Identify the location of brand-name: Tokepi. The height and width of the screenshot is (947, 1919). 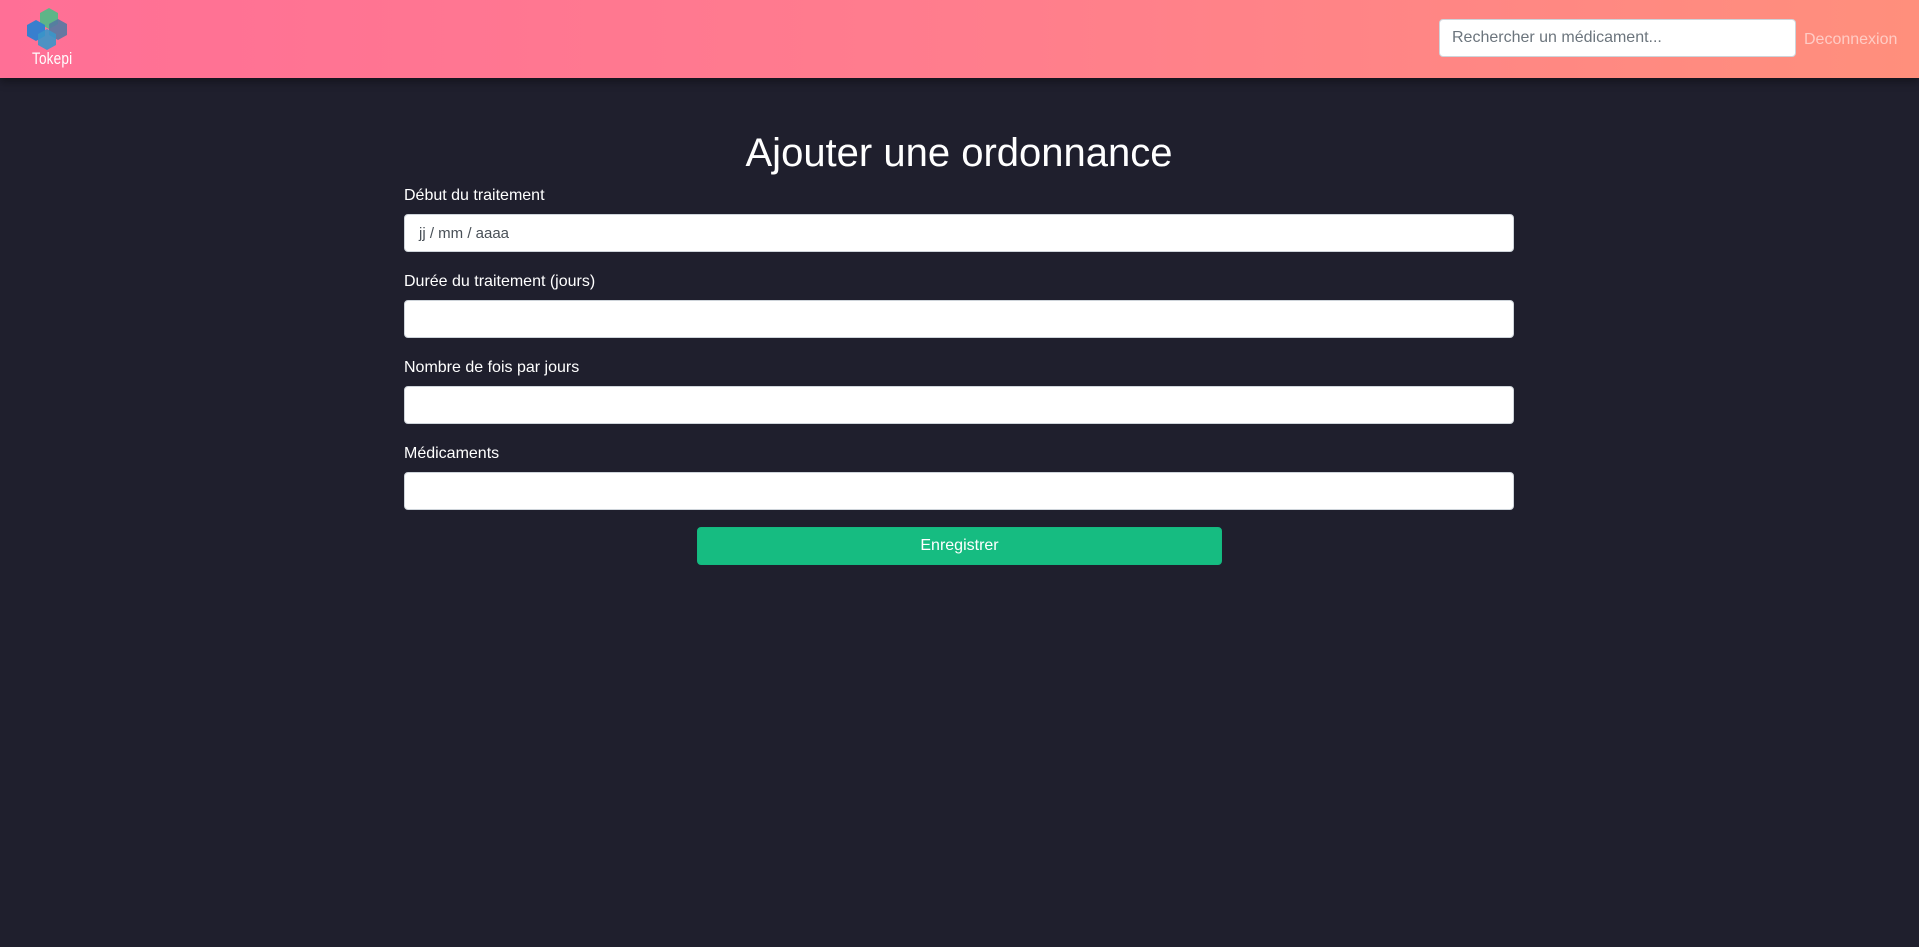
(52, 58).